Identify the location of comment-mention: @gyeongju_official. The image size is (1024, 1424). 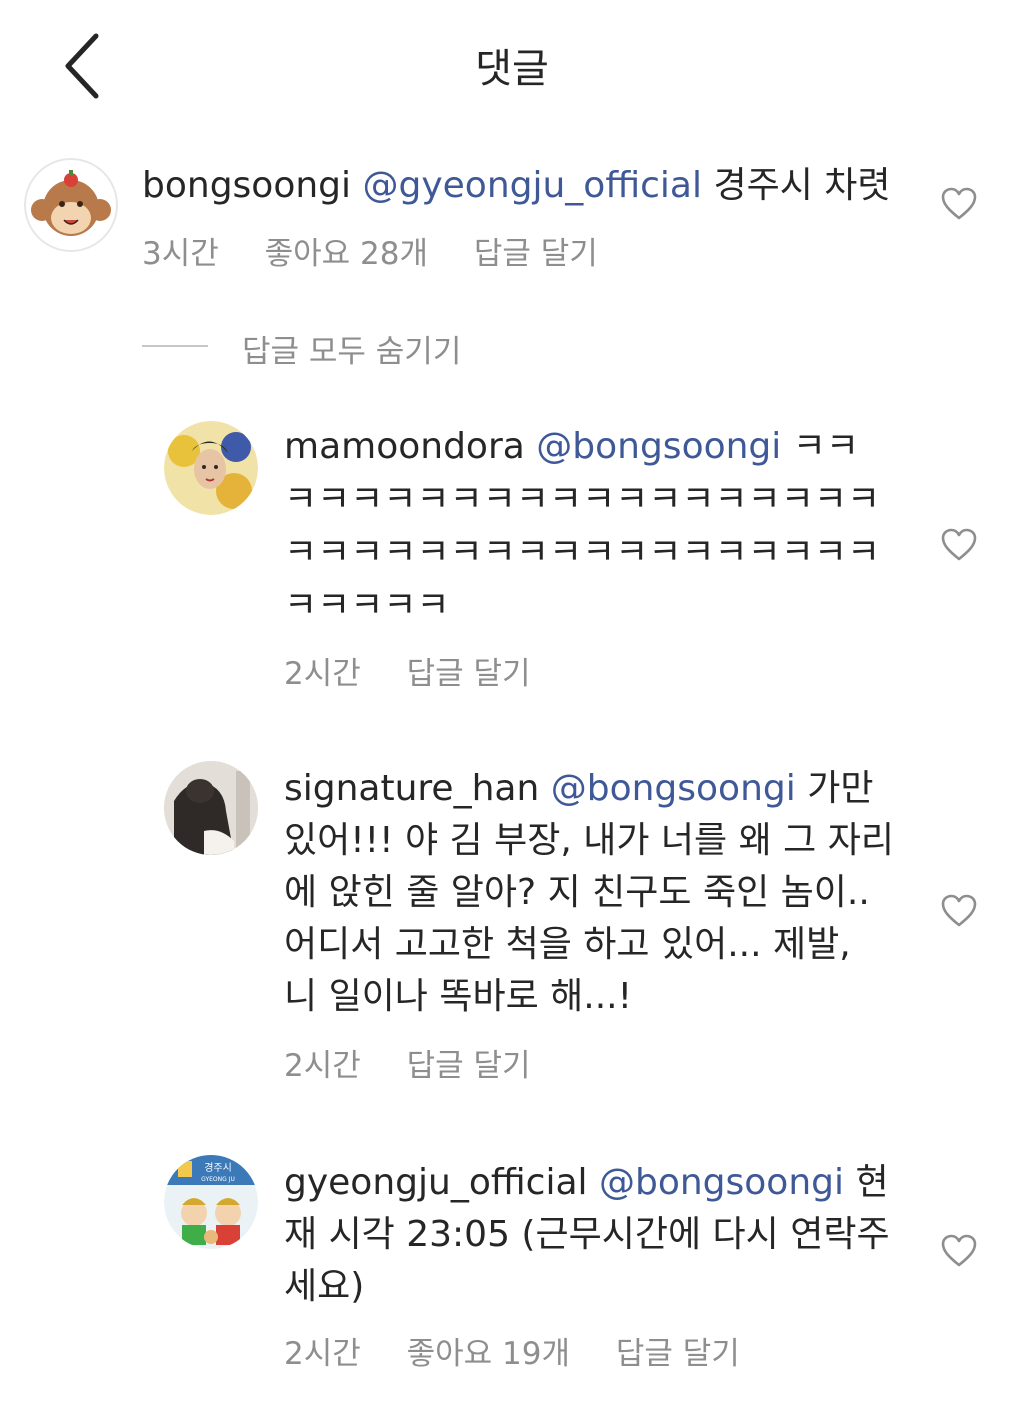
(532, 185).